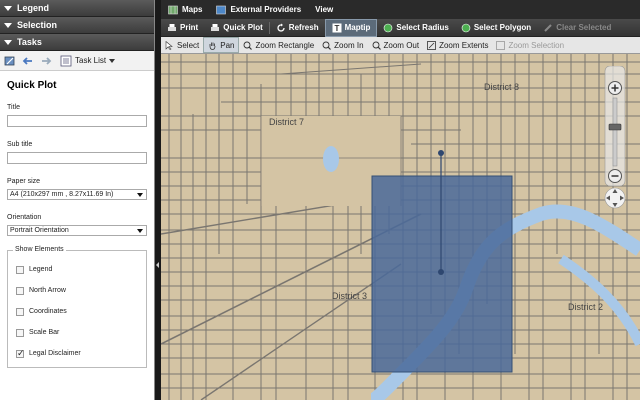 The image size is (640, 400). Describe the element at coordinates (496, 28) in the screenshot. I see `select-polygon-button: Select Polygon` at that location.